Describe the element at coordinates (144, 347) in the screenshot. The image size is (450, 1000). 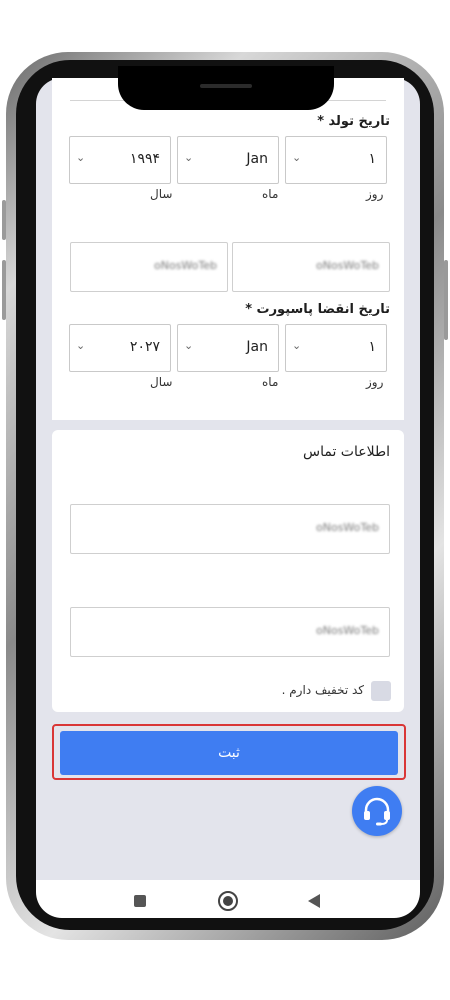
I see `expiry-year-value: ۲۰۲۷` at that location.